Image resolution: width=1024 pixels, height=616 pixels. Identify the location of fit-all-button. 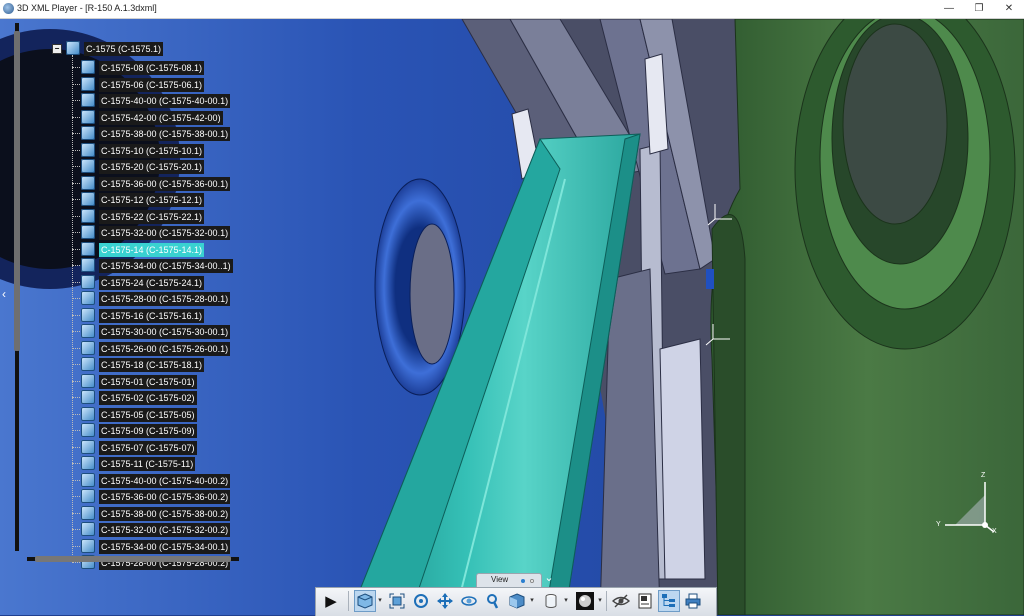
(397, 601).